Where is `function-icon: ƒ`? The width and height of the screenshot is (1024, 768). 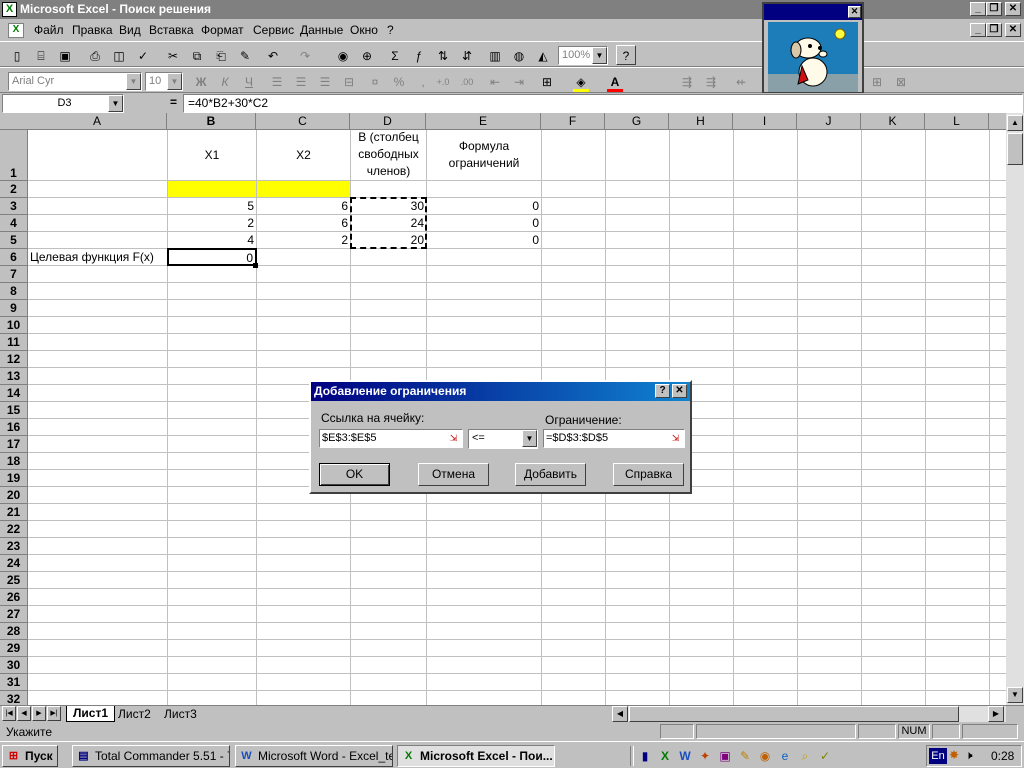
function-icon: ƒ is located at coordinates (419, 56).